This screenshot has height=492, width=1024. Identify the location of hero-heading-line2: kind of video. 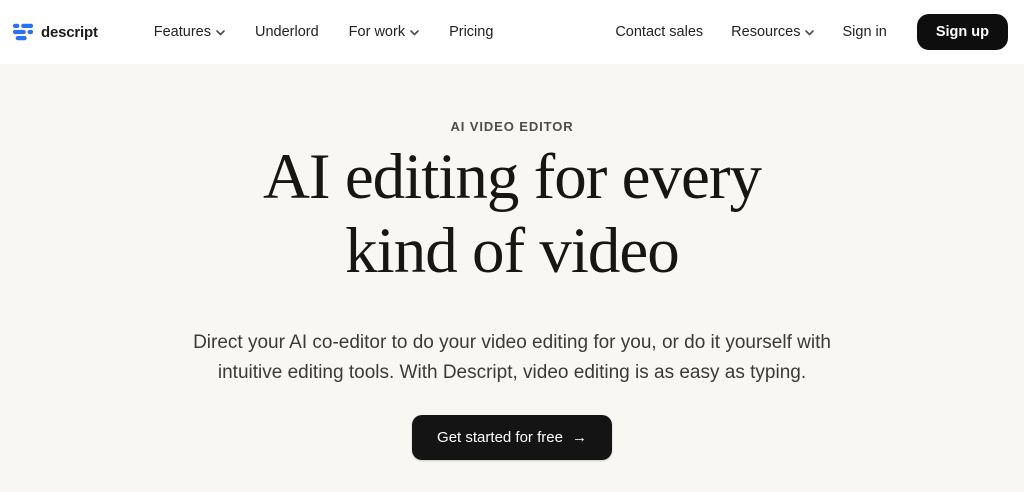
(512, 251).